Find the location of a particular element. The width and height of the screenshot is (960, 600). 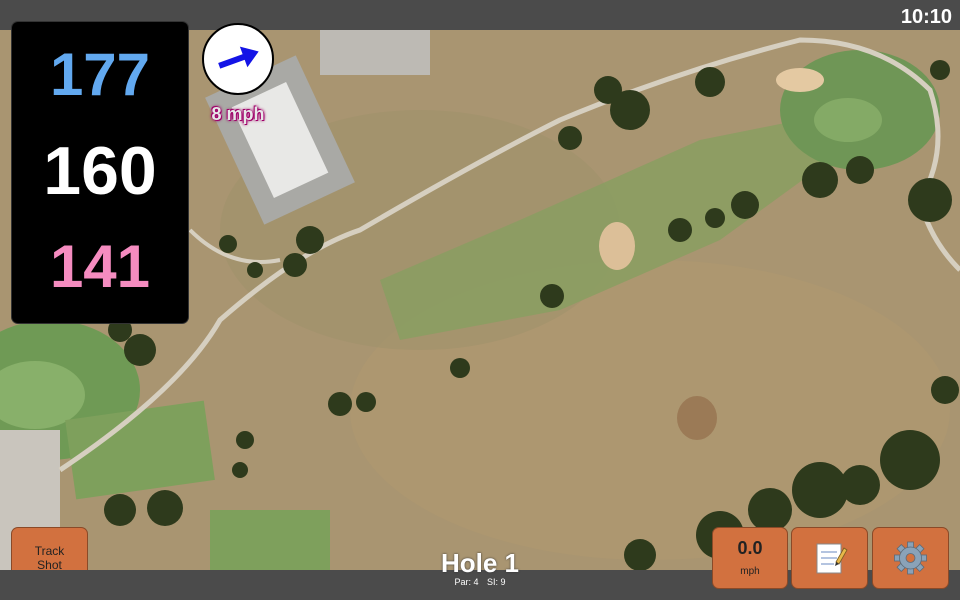

speed-value: 0.0 is located at coordinates (750, 548).